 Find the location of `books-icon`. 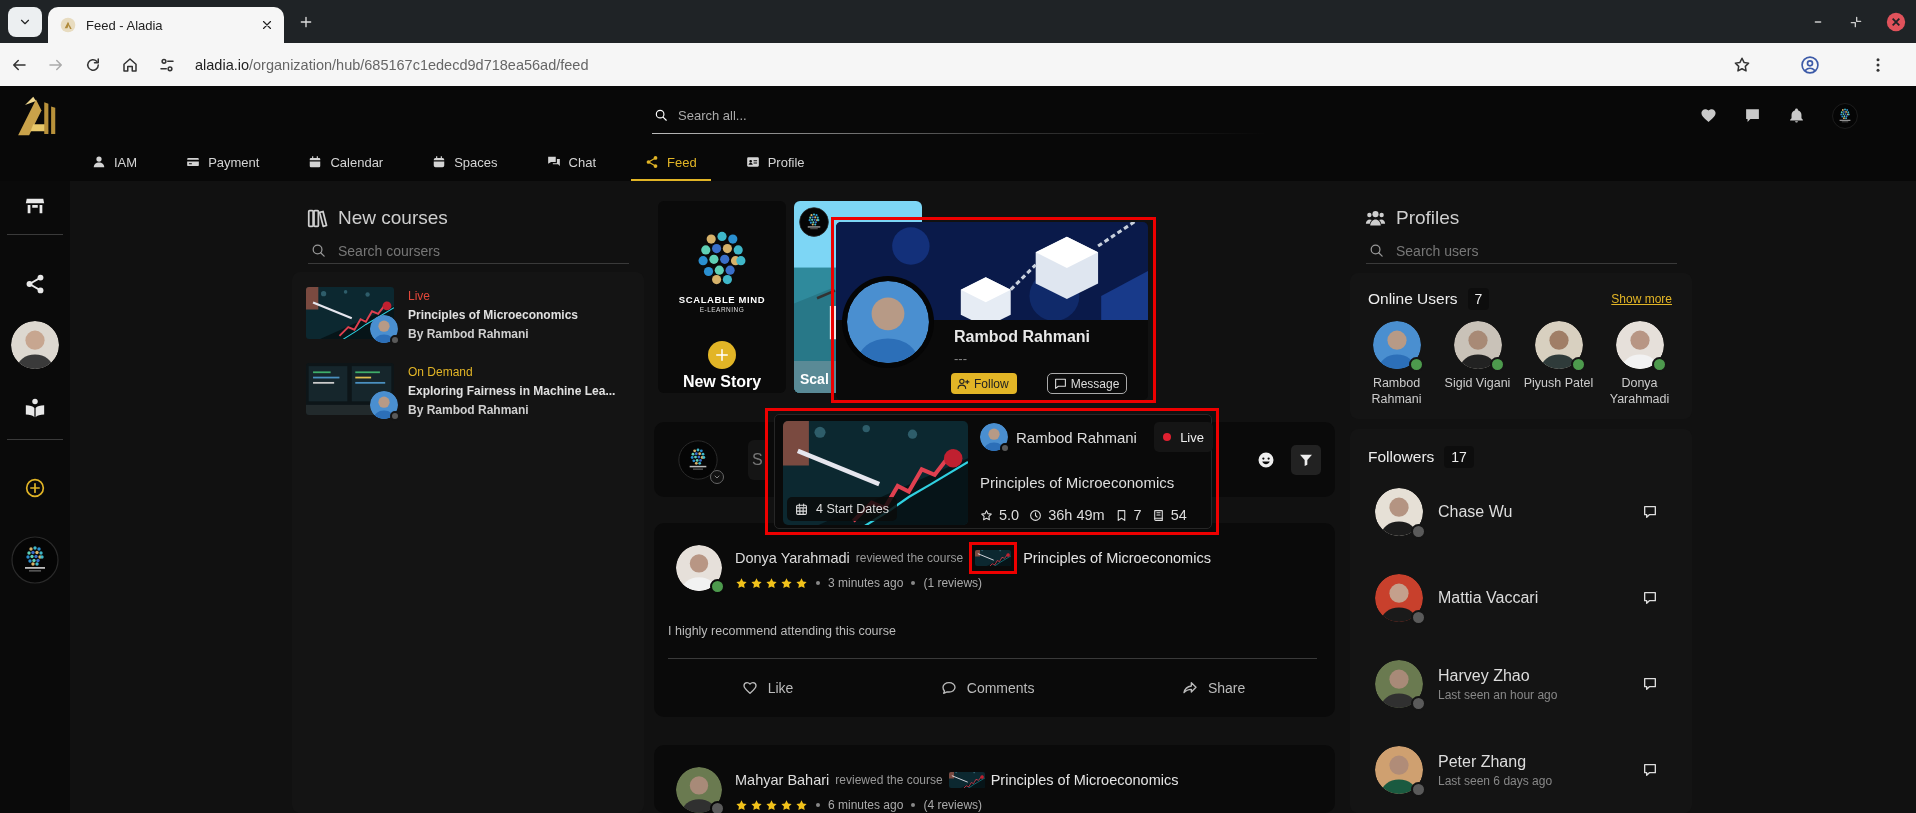

books-icon is located at coordinates (317, 218).